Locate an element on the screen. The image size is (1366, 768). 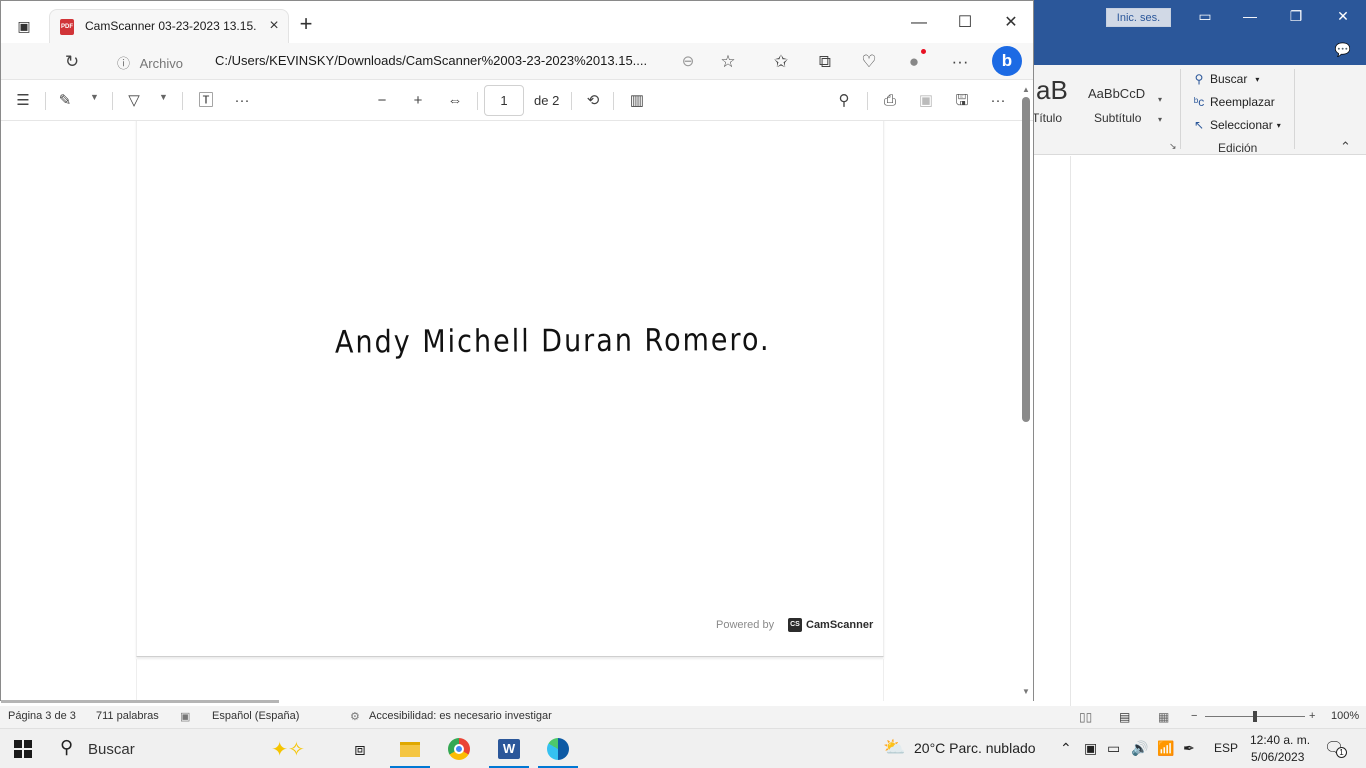
windows-start-icon is located at coordinates (23, 749).